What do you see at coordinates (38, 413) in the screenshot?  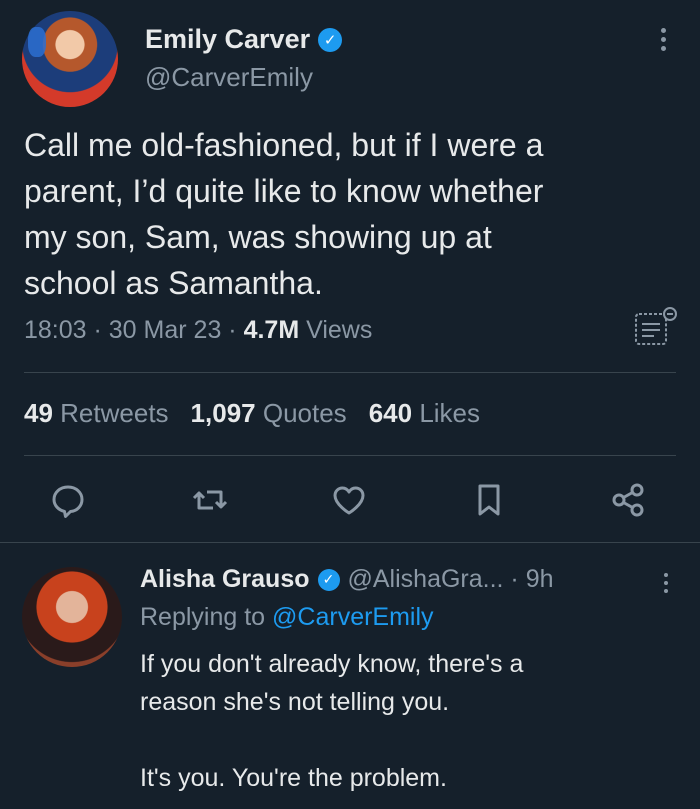 I see `retweets-count: 49` at bounding box center [38, 413].